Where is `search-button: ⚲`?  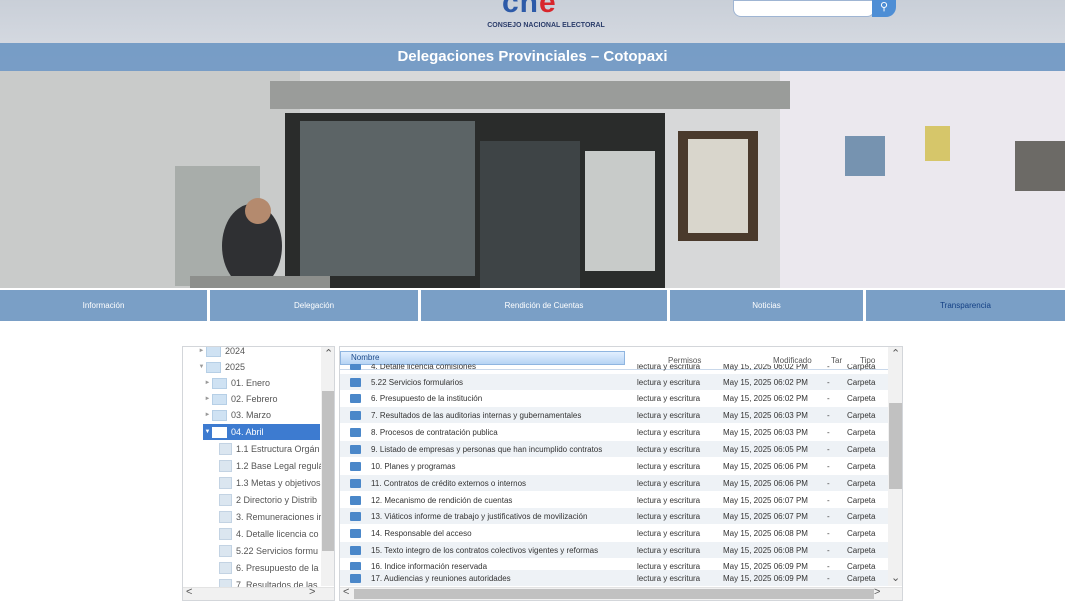
search-button: ⚲ is located at coordinates (884, 8).